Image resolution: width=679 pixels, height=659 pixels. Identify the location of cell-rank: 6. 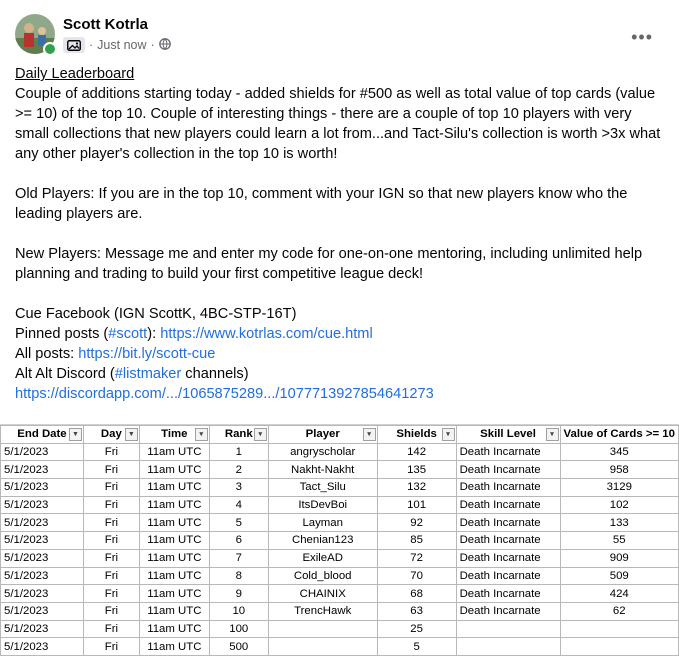
(238, 540).